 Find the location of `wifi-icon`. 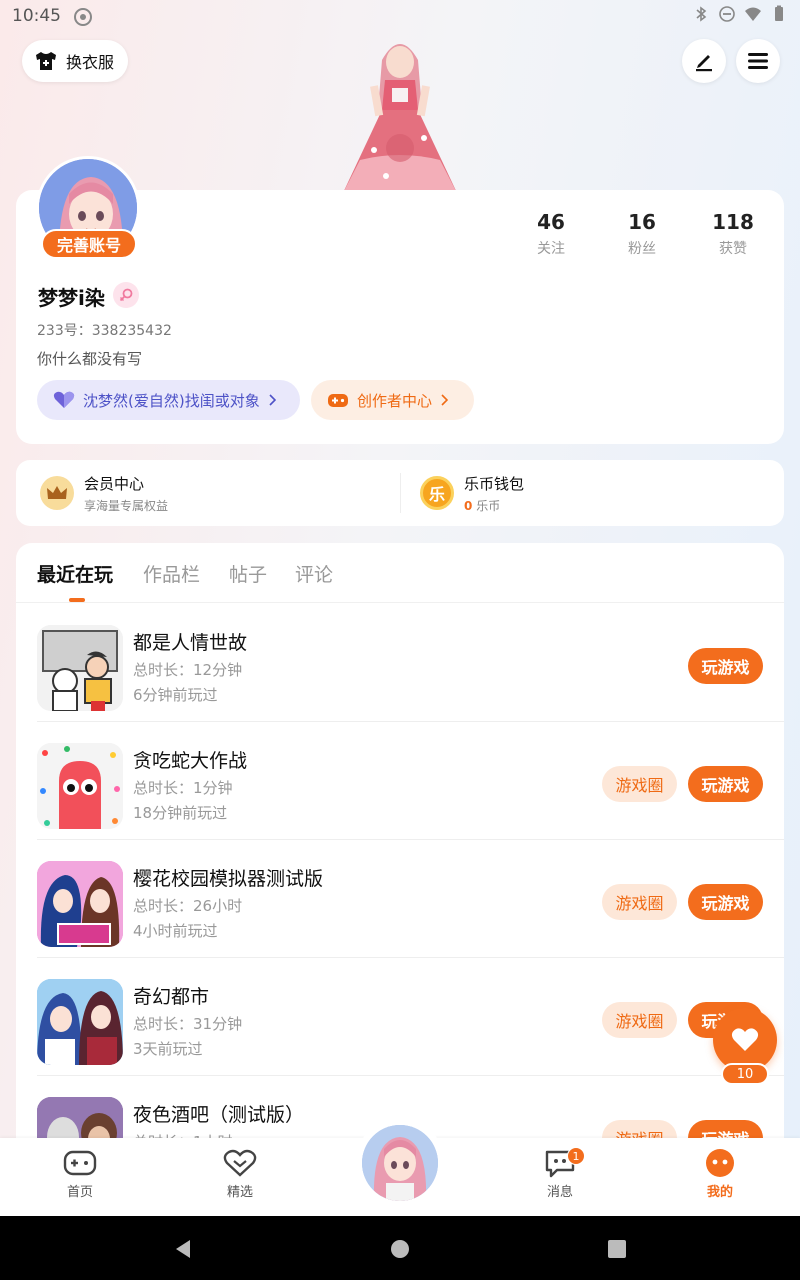

wifi-icon is located at coordinates (753, 14).